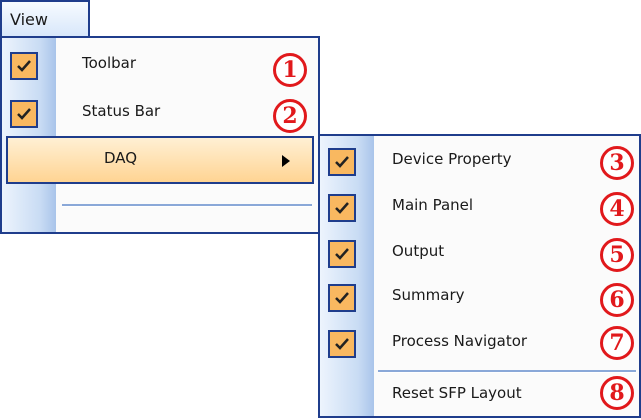  I want to click on callout-badge: 3, so click(617, 163).